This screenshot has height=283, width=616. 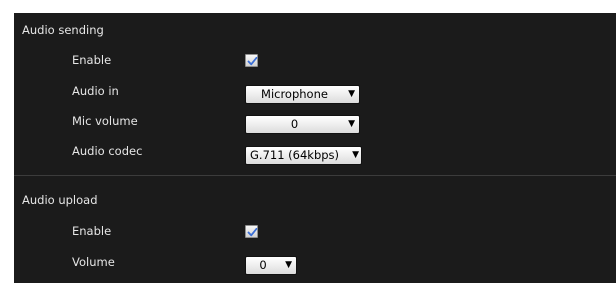 What do you see at coordinates (60, 200) in the screenshot?
I see `audio-upload-title: Audio upload` at bounding box center [60, 200].